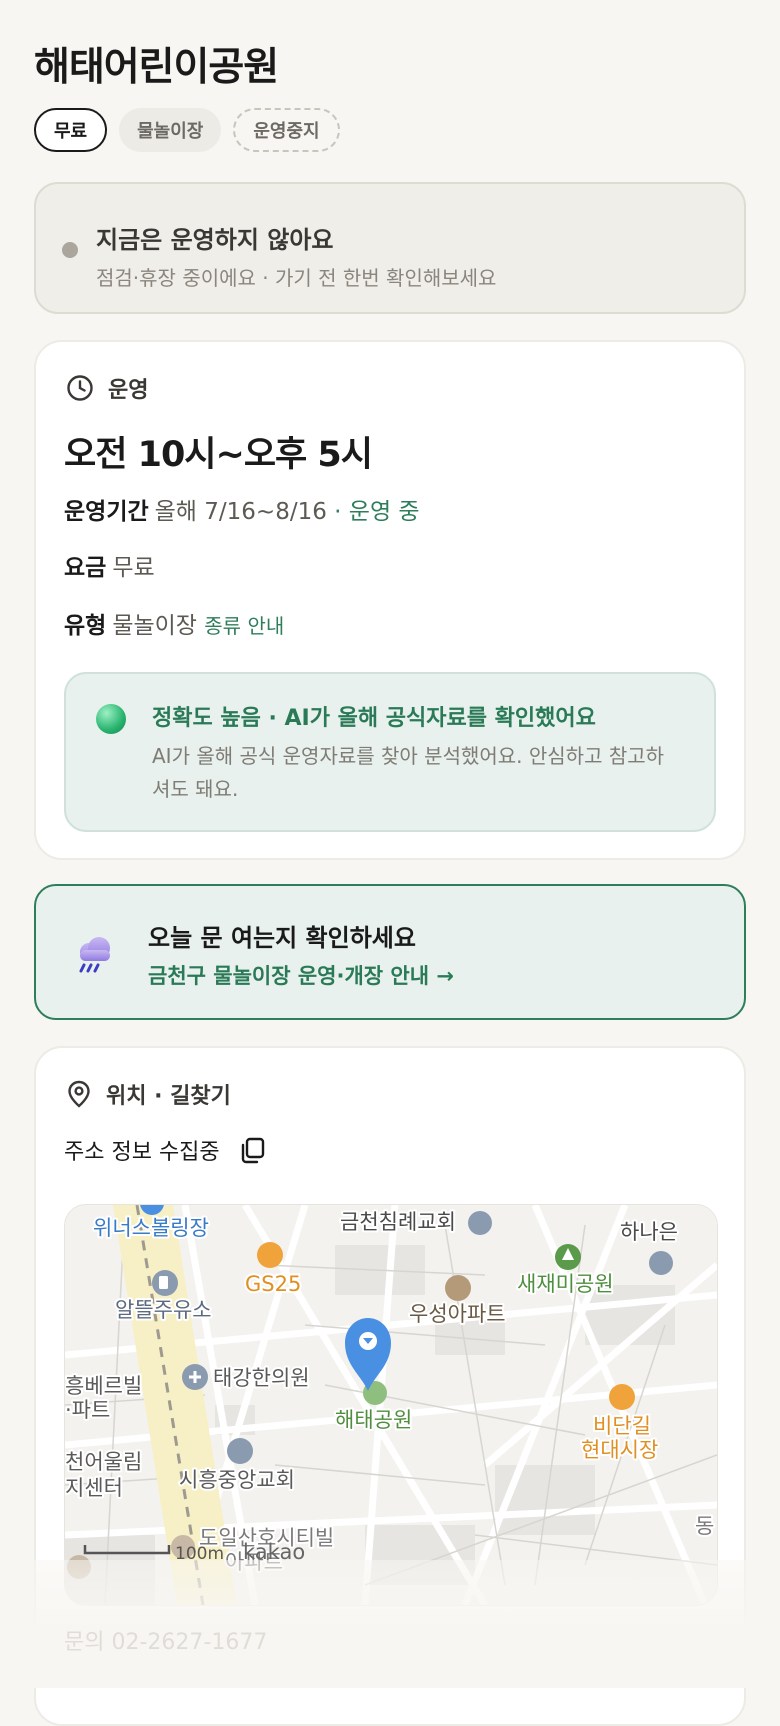 The width and height of the screenshot is (780, 1726). Describe the element at coordinates (107, 388) in the screenshot. I see `operation-header: 운영` at that location.